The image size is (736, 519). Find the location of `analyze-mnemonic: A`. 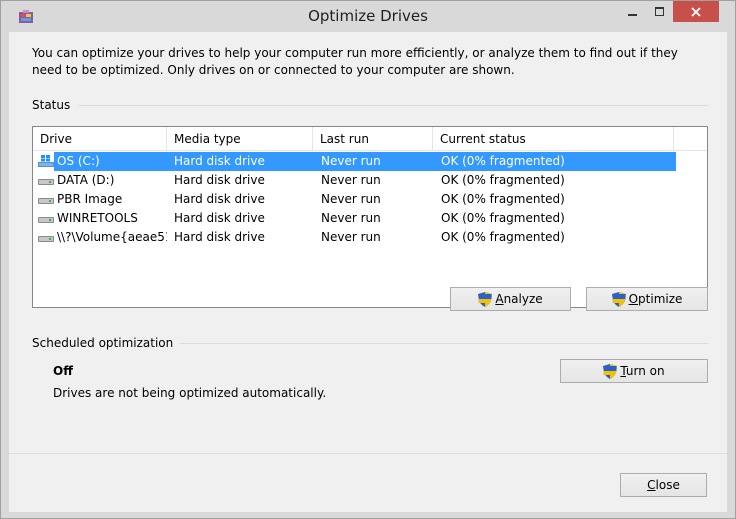

analyze-mnemonic: A is located at coordinates (499, 299).